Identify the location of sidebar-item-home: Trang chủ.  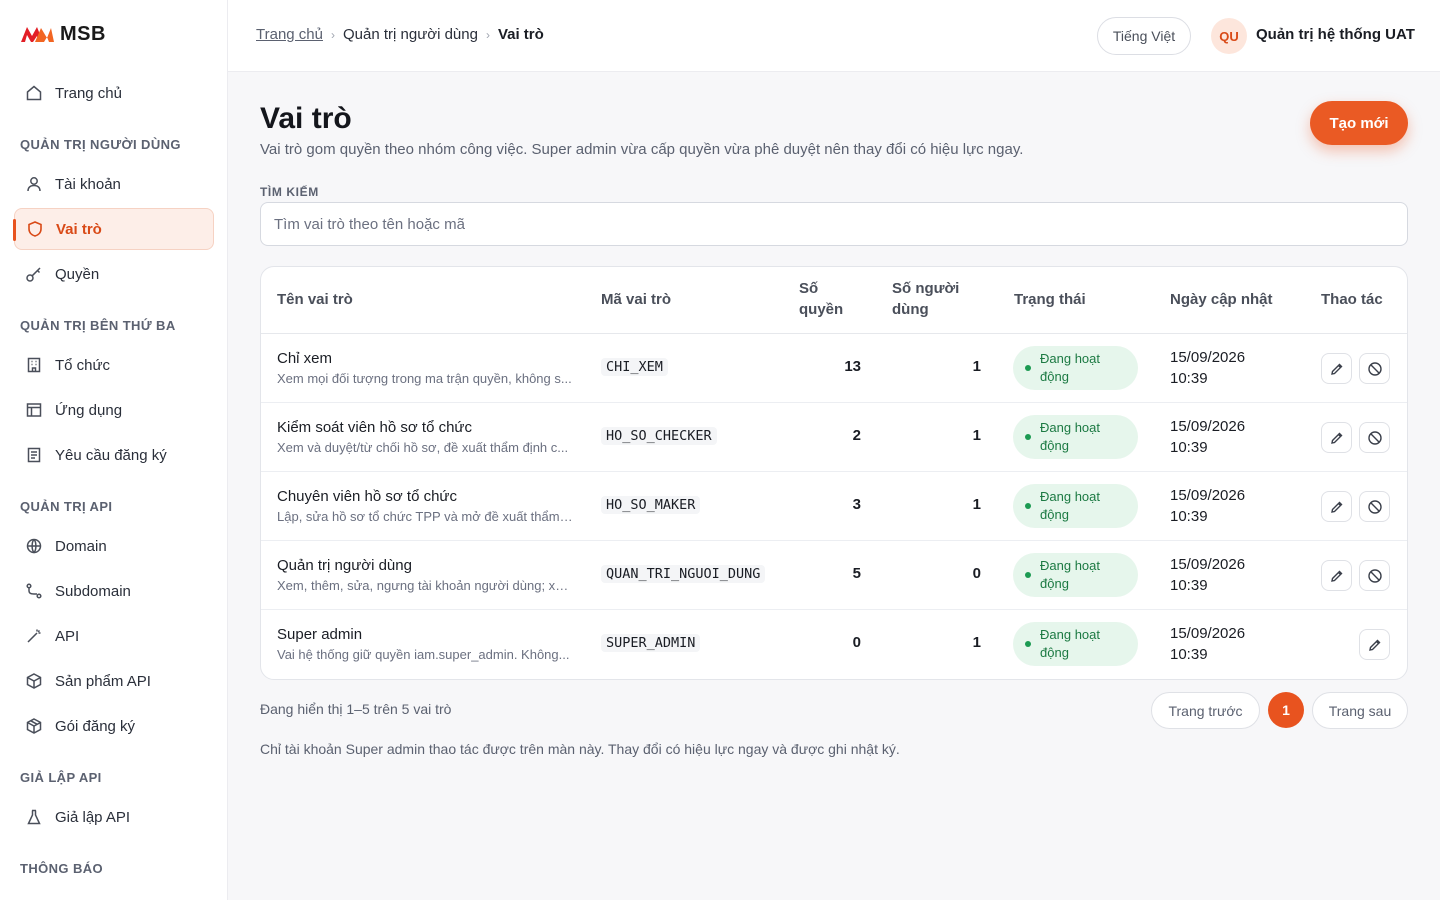
(114, 93).